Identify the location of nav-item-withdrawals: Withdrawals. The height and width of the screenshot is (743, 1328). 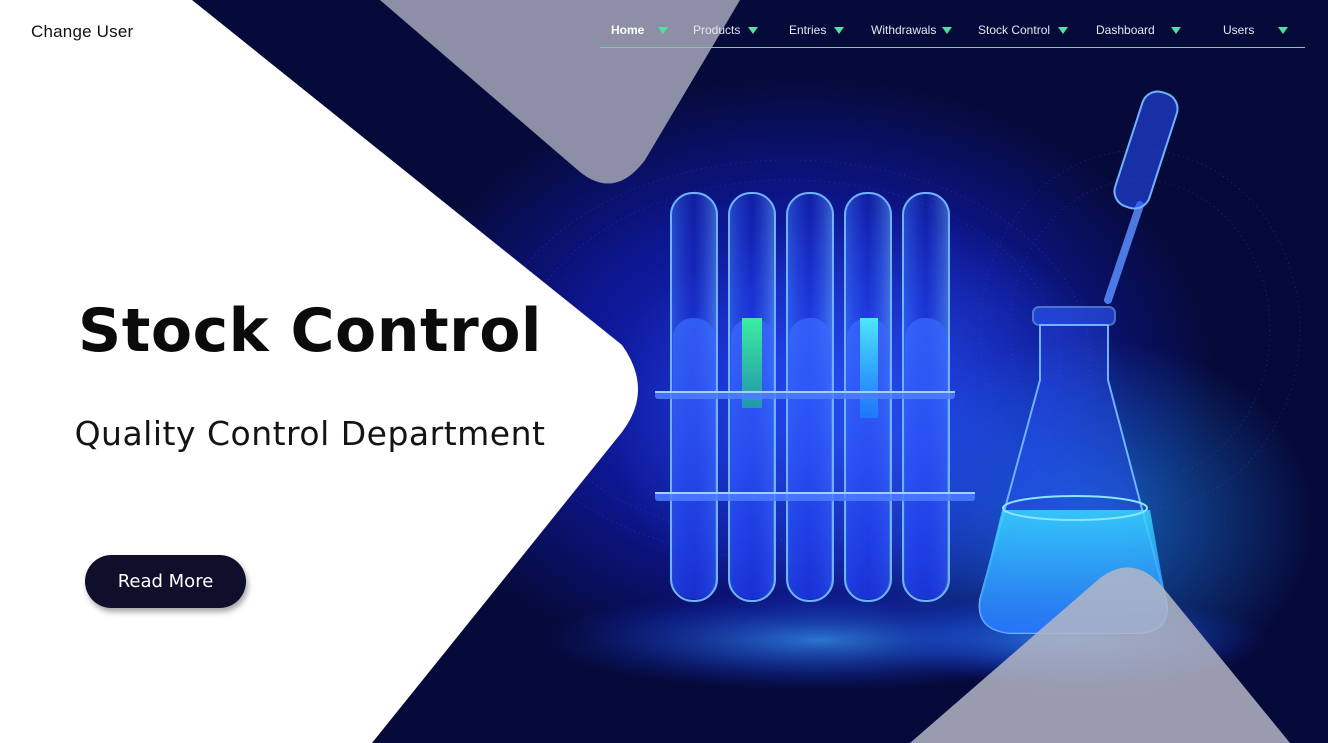
(912, 30).